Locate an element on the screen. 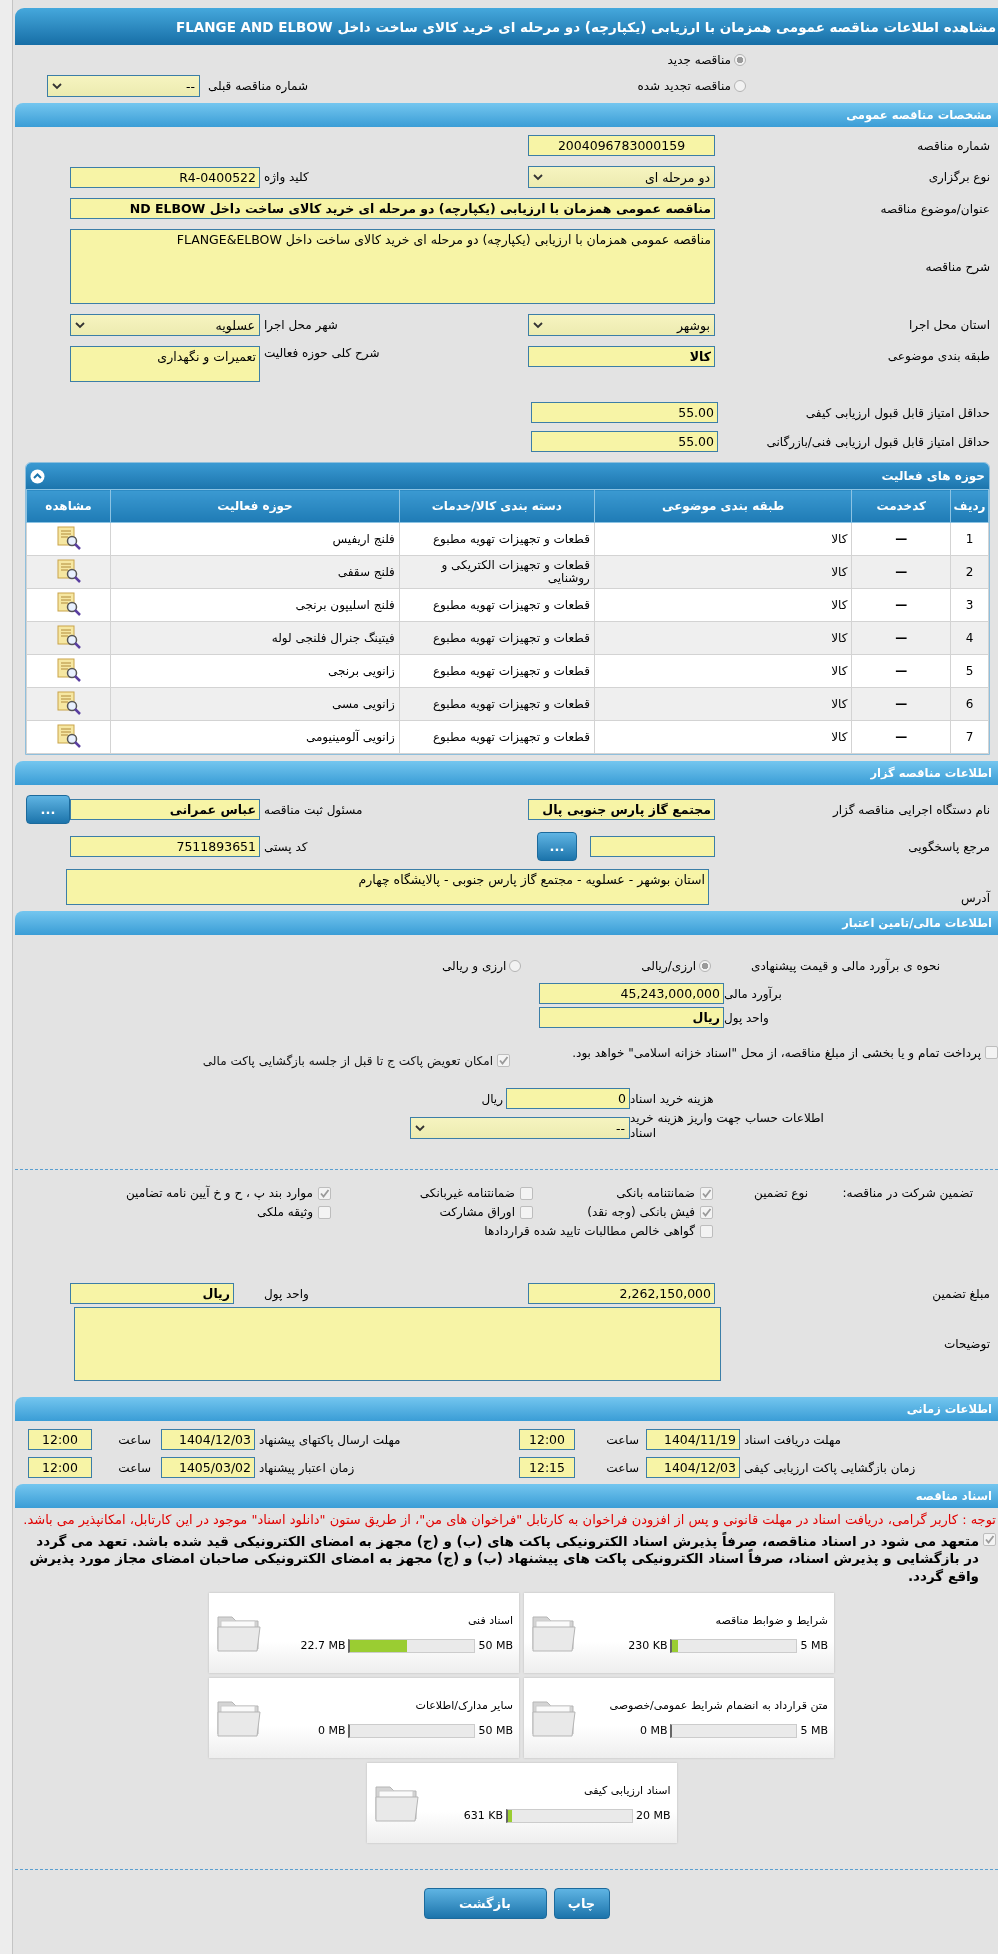 The height and width of the screenshot is (1954, 998). commitment-text: متعهد می شود در اسناد مناقصه، صرفاً پذیرش اسناد الکترونیکی پاکت های (ب) و (ج) مجهز به امضای الکترونیکی قید شده باشد. تعهد می گردد در بازگشایی و پذیرش اسناد، صرفاً اسناد الکترونیکی پاکت های پیشنهاد (ب) و (ج) مجهز به امضای الکترونیکی صاحبان امضای مجاز مورد پذیرش واقع گردد. is located at coordinates (503, 1559).